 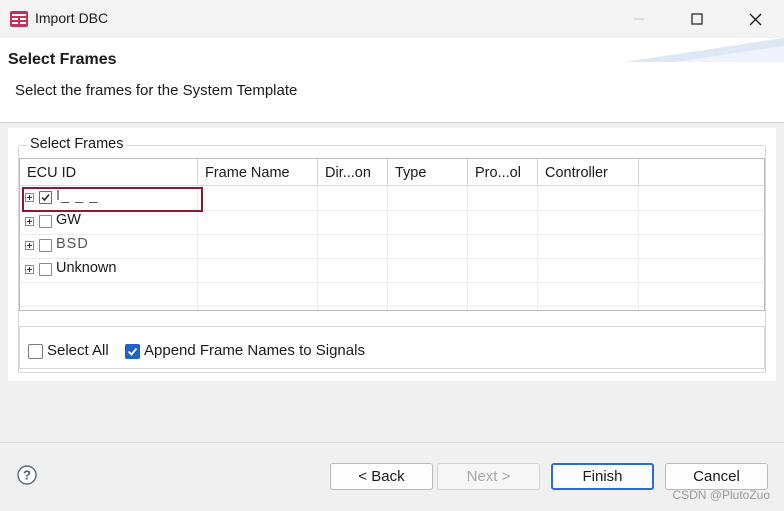 What do you see at coordinates (392, 442) in the screenshot?
I see `footer-separator` at bounding box center [392, 442].